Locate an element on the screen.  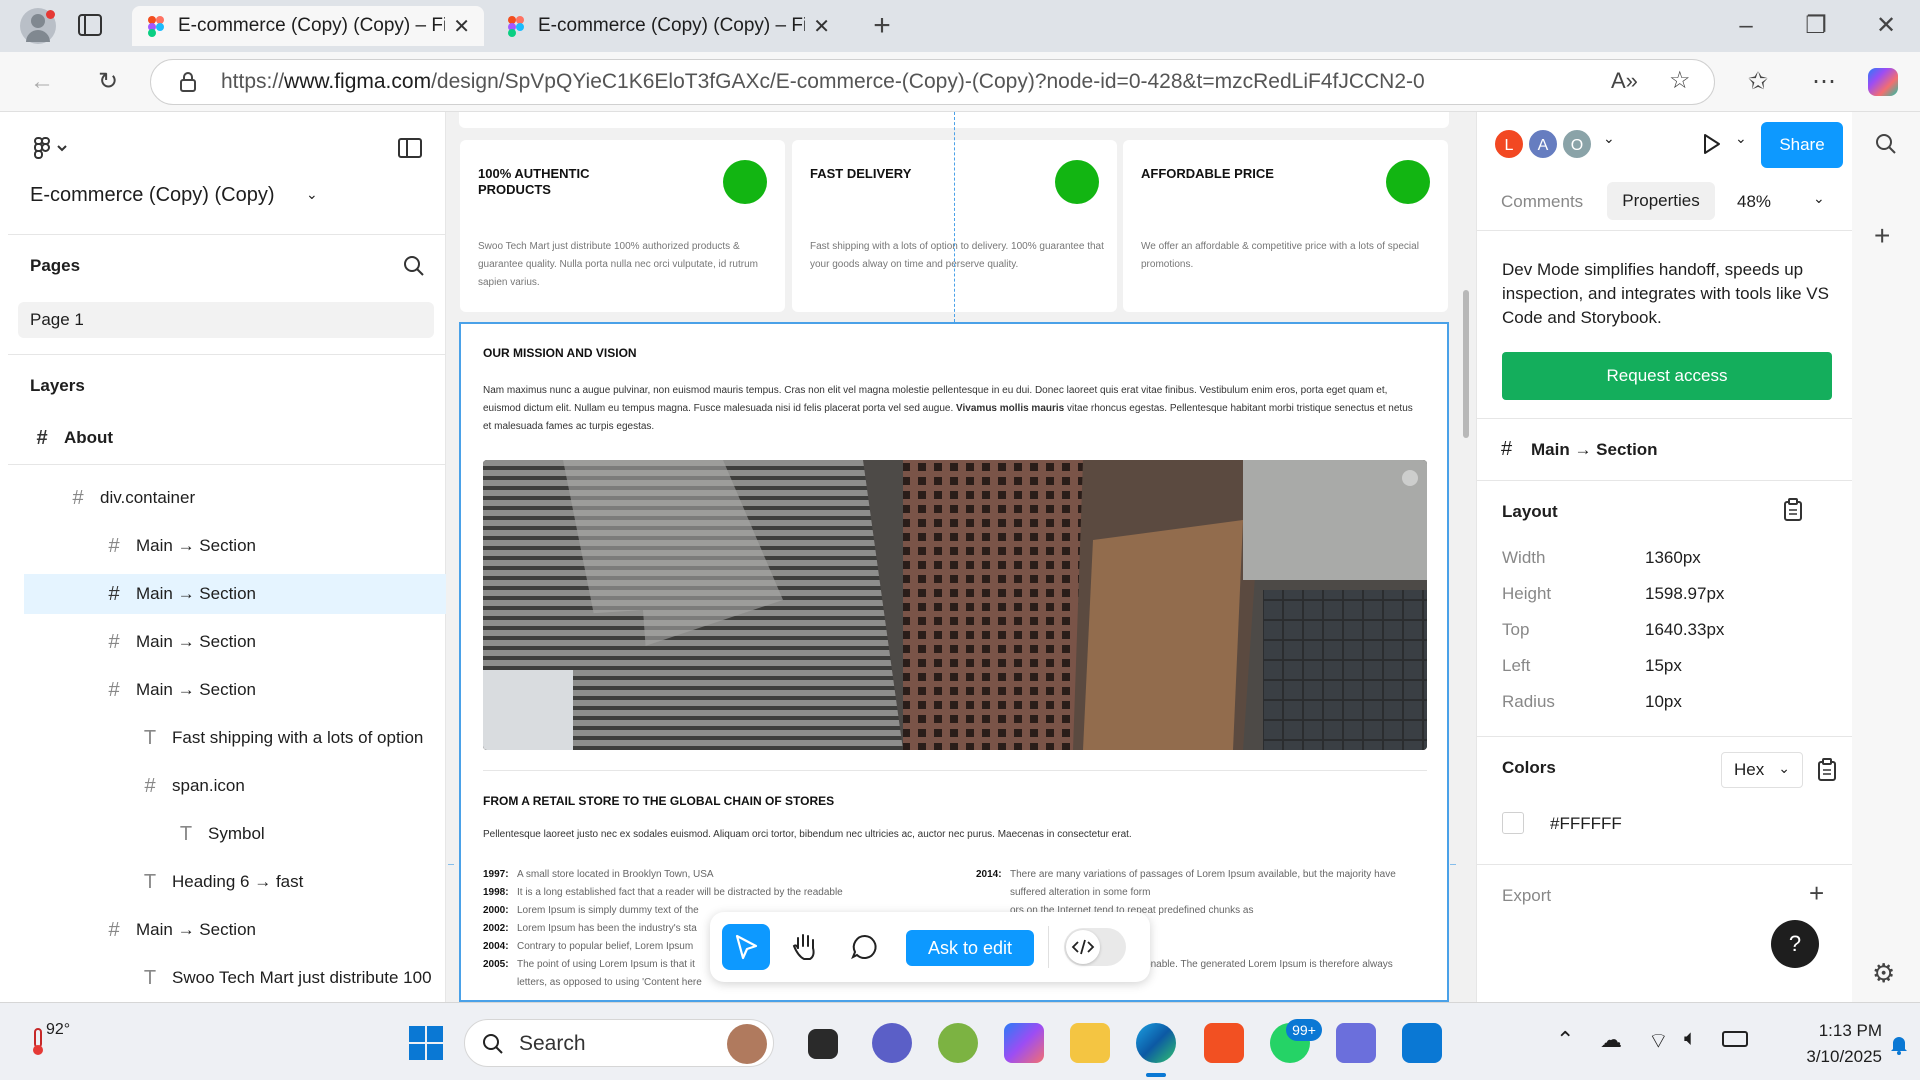
add-export-icon: + is located at coordinates (1816, 893).